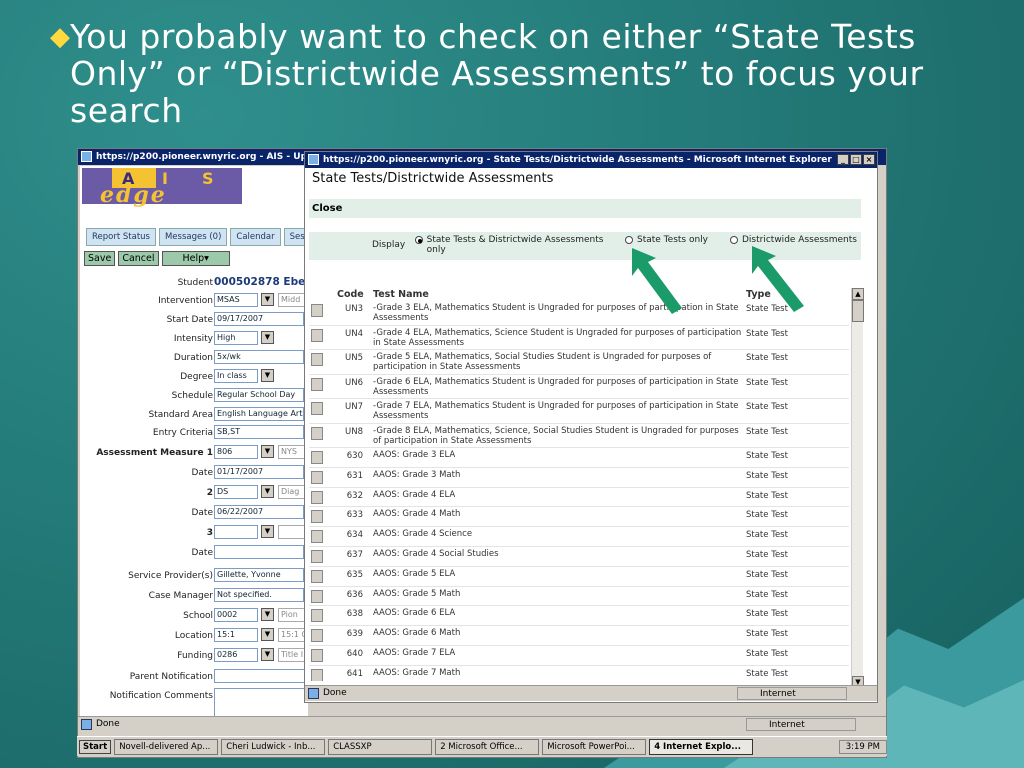  I want to click on table-row: 640 AAOS: Grade 7 ELA State Test, so click(579, 656).